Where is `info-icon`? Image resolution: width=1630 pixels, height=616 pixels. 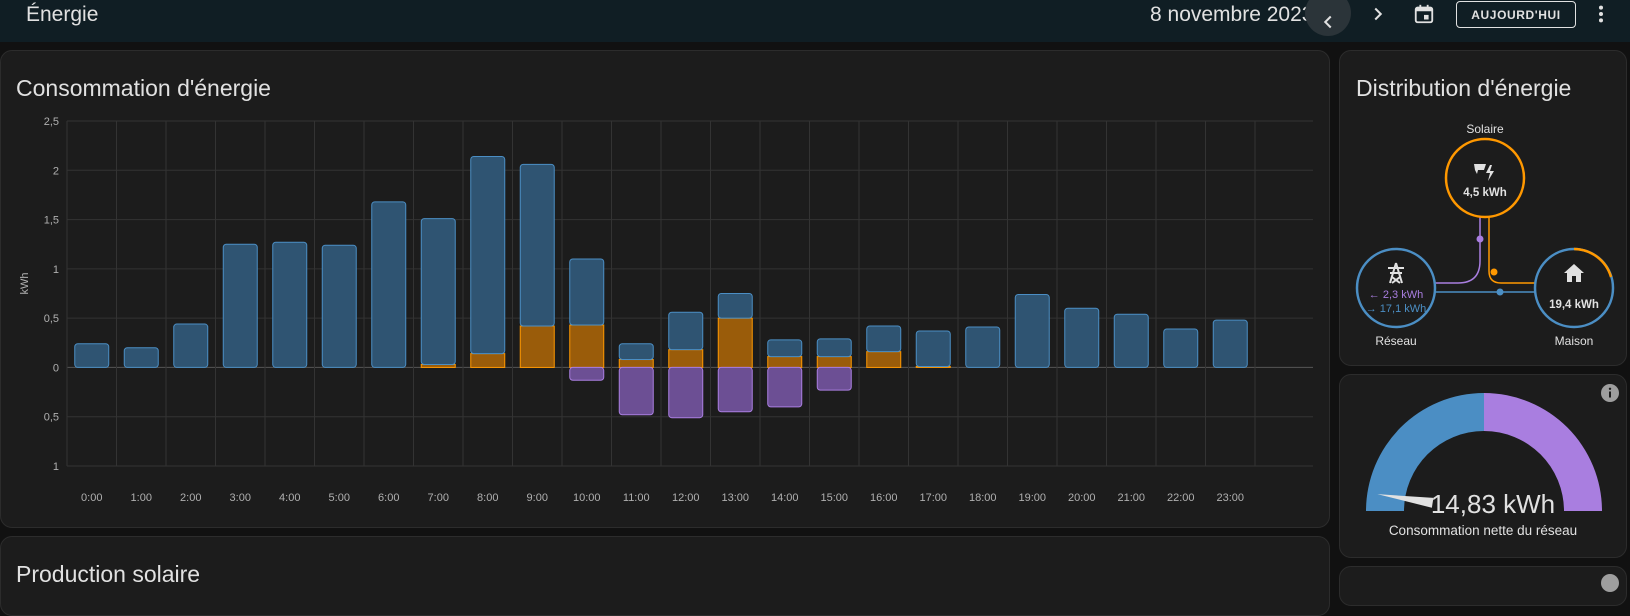
info-icon is located at coordinates (1610, 583).